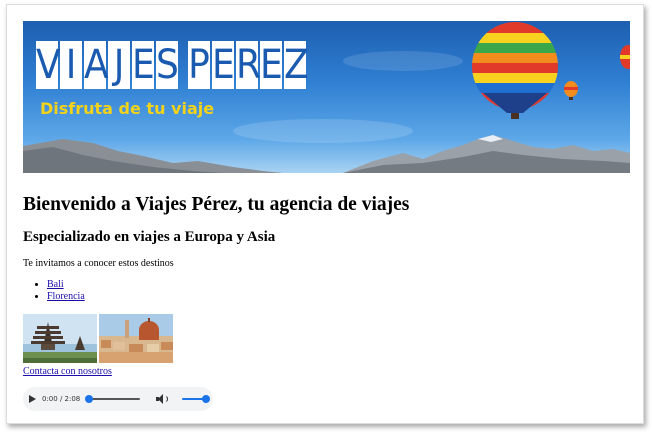 The image size is (652, 434). Describe the element at coordinates (89, 399) in the screenshot. I see `seek-knob` at that location.